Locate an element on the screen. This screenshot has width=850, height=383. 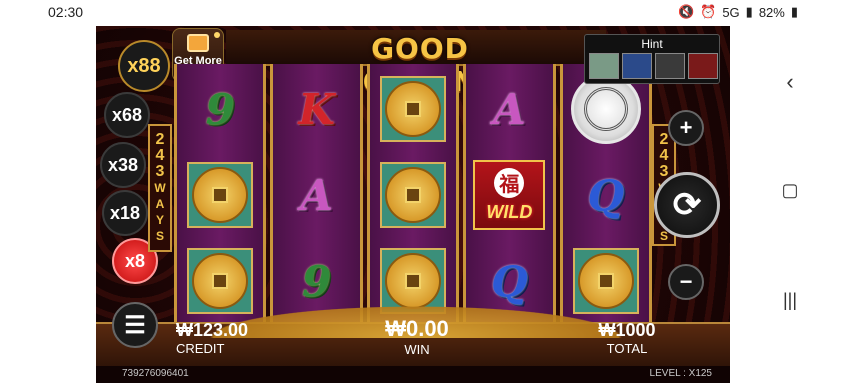
symbol-wild: 福 WILD is located at coordinates (509, 195).